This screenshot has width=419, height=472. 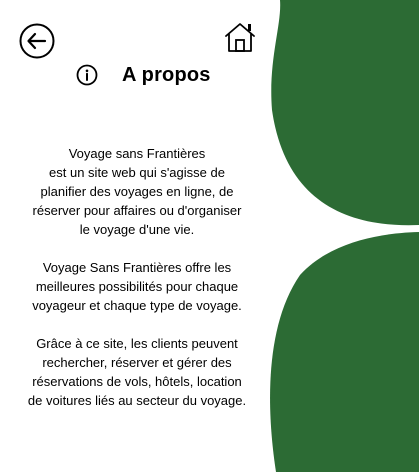 I want to click on page-header: A propos, so click(x=143, y=75).